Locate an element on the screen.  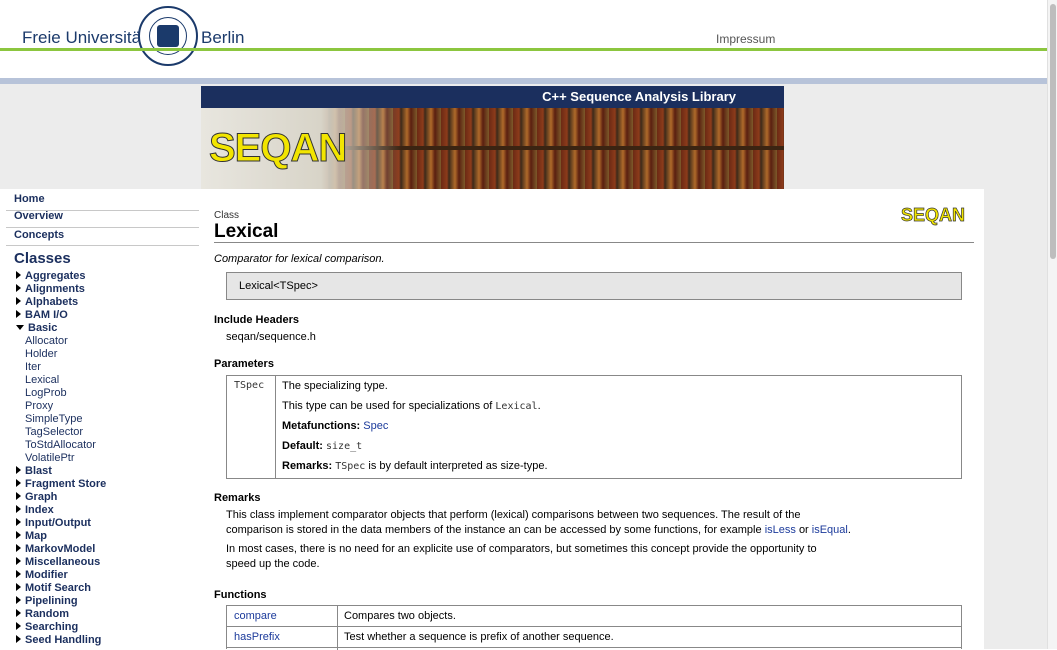
sidebar-category-basic: Basic is located at coordinates (36, 328).